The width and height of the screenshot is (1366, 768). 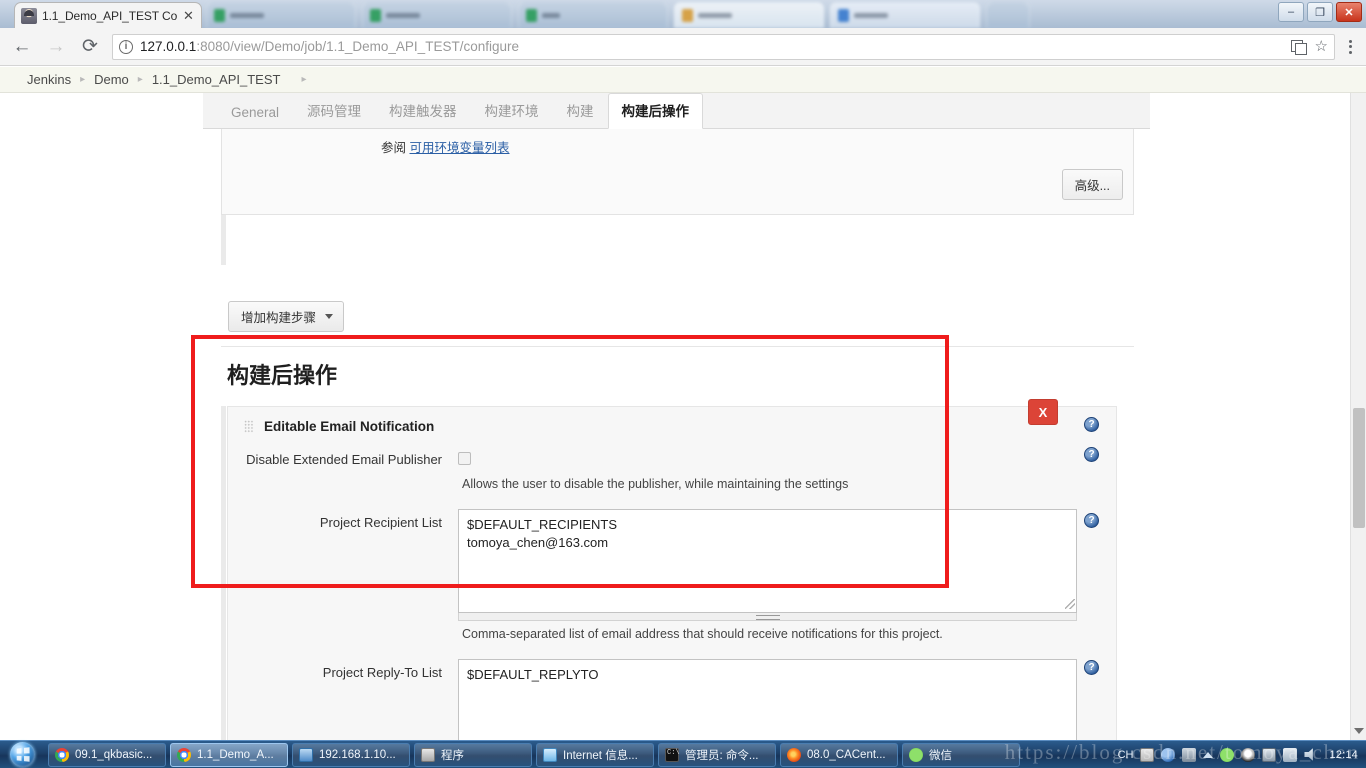 I want to click on tab-scm: 源码管理, so click(x=334, y=110).